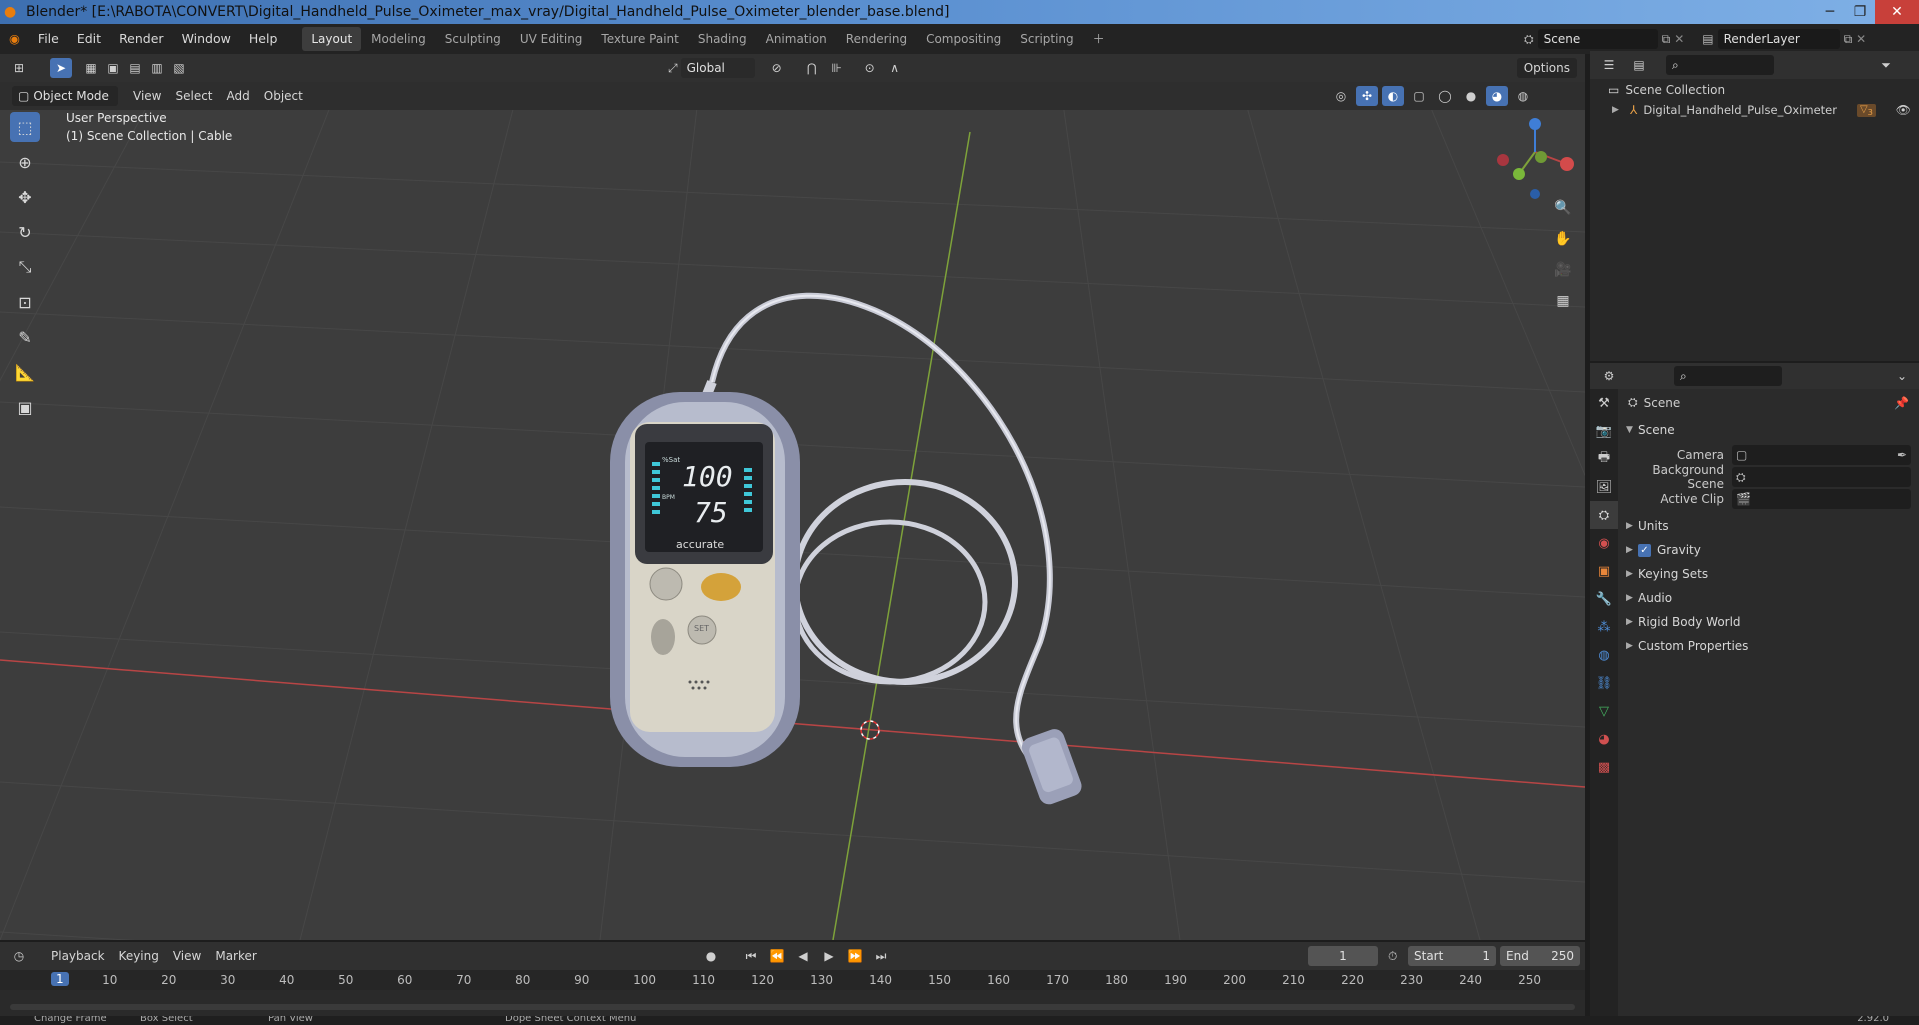  What do you see at coordinates (187, 956) in the screenshot?
I see `timeline-view-menu: View` at bounding box center [187, 956].